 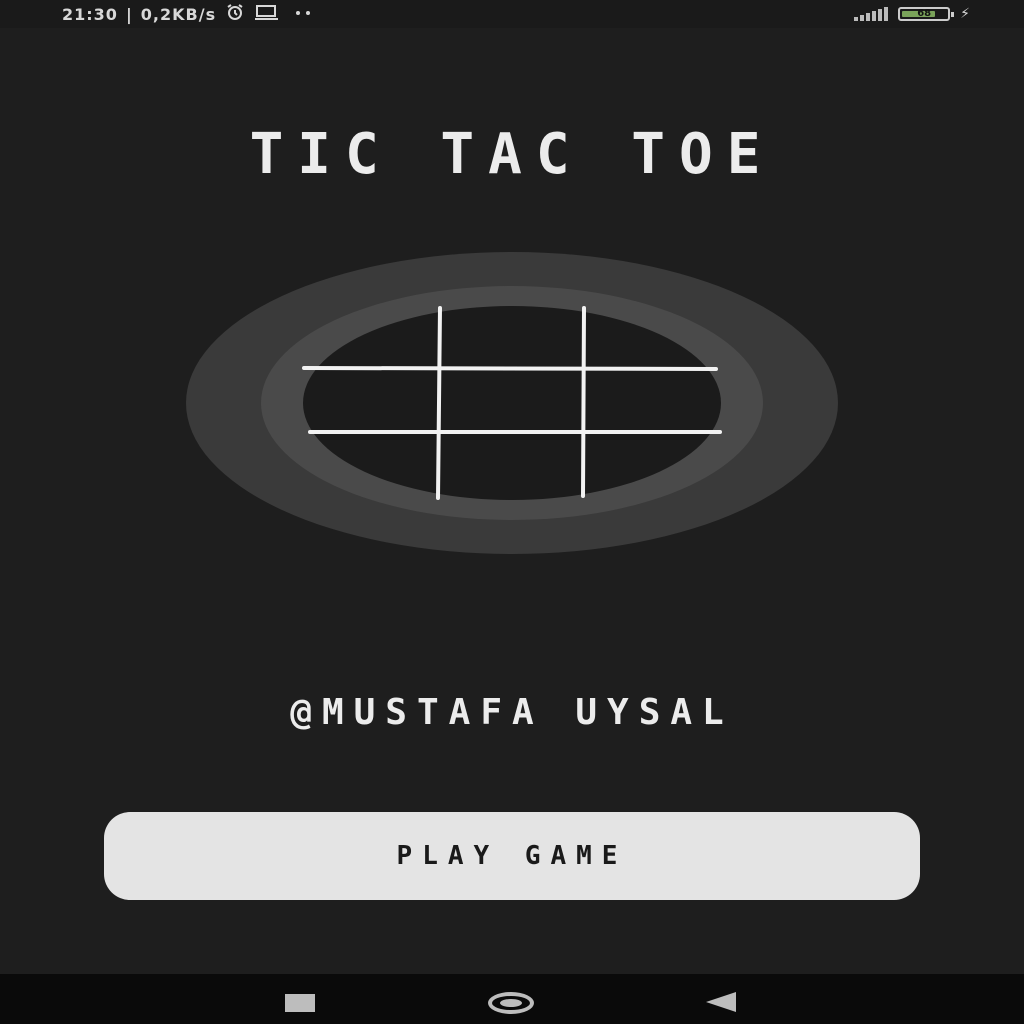 What do you see at coordinates (90, 14) in the screenshot?
I see `clock: 21:30` at bounding box center [90, 14].